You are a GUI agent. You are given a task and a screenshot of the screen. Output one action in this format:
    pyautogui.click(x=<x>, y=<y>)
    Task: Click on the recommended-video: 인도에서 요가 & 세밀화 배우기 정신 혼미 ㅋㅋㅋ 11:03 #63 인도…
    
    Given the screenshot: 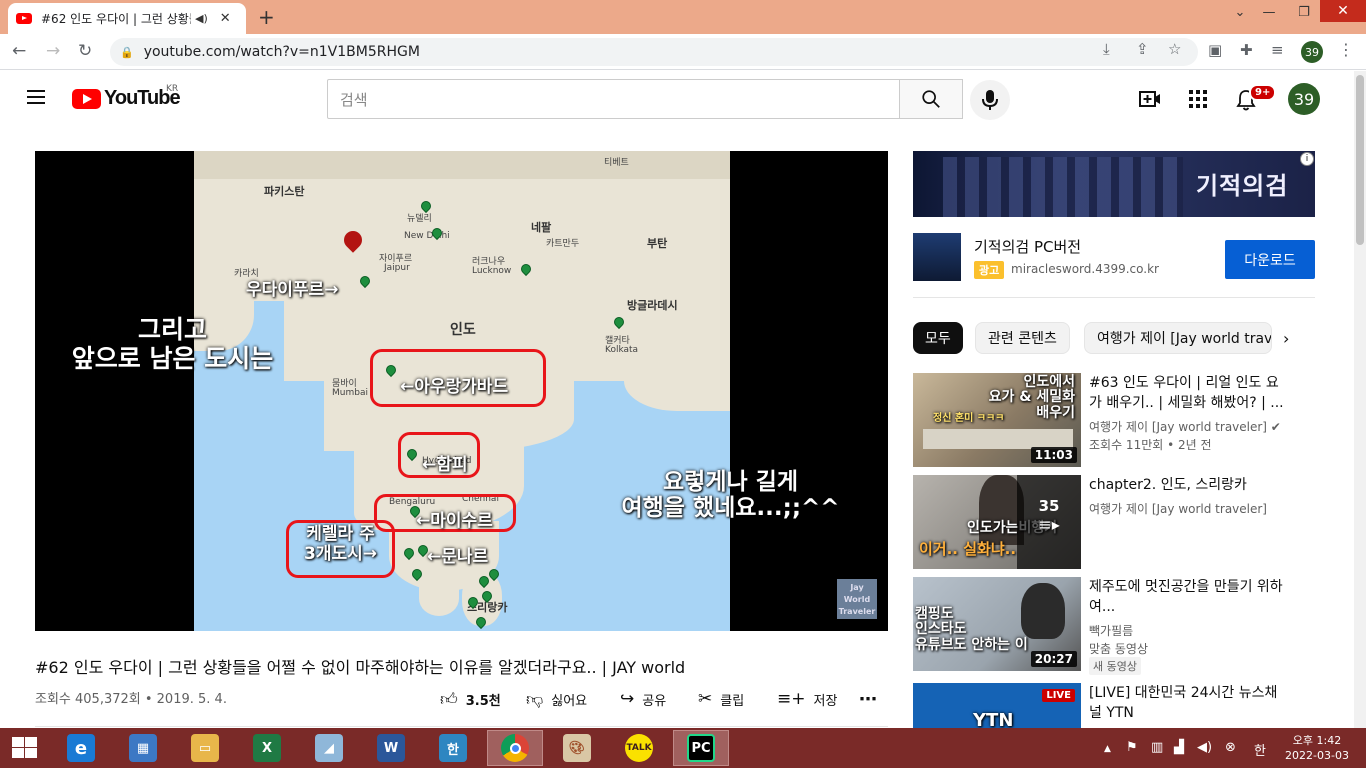 What is the action you would take?
    pyautogui.click(x=1123, y=420)
    